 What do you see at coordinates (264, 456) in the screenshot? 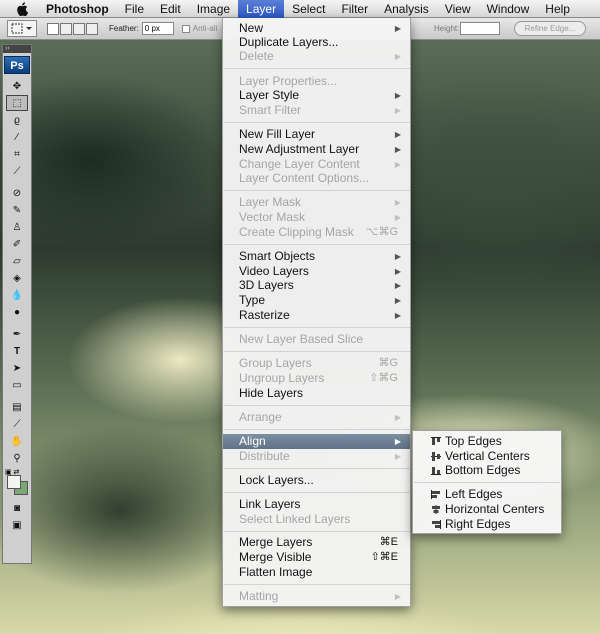
I see `layer-menu-distribute-label: Distribute` at bounding box center [264, 456].